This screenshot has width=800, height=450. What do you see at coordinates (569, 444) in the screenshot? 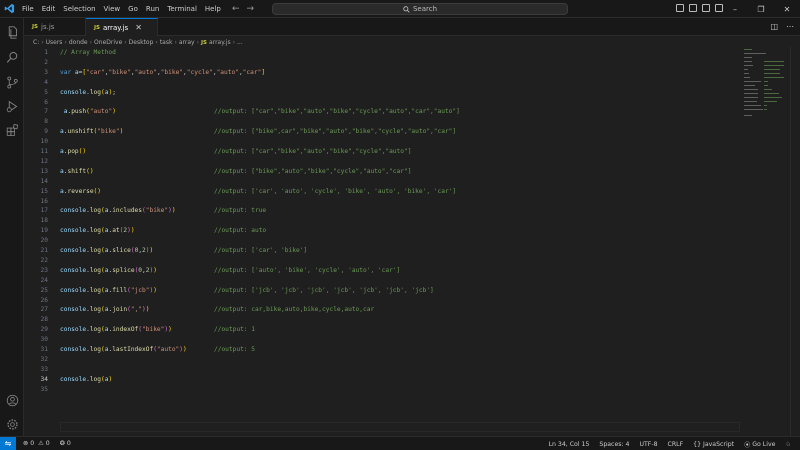
I see `cursor-position: Ln 34, Col 15` at bounding box center [569, 444].